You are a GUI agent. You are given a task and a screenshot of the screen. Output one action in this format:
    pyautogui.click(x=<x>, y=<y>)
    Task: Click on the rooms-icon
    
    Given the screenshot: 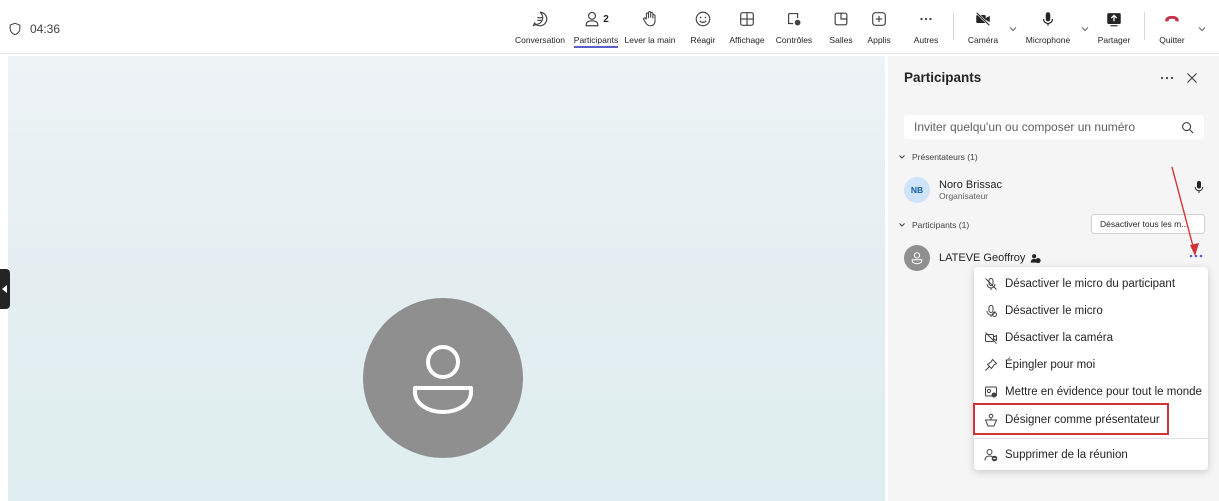 What is the action you would take?
    pyautogui.click(x=841, y=19)
    